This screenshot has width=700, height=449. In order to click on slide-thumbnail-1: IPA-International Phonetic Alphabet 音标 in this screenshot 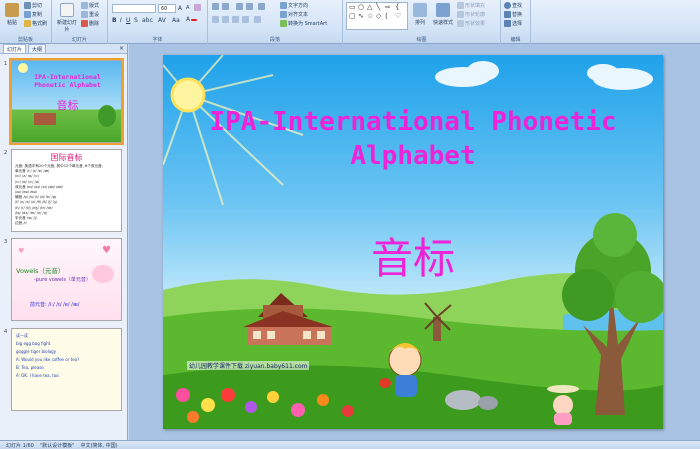, I will do `click(66, 101)`.